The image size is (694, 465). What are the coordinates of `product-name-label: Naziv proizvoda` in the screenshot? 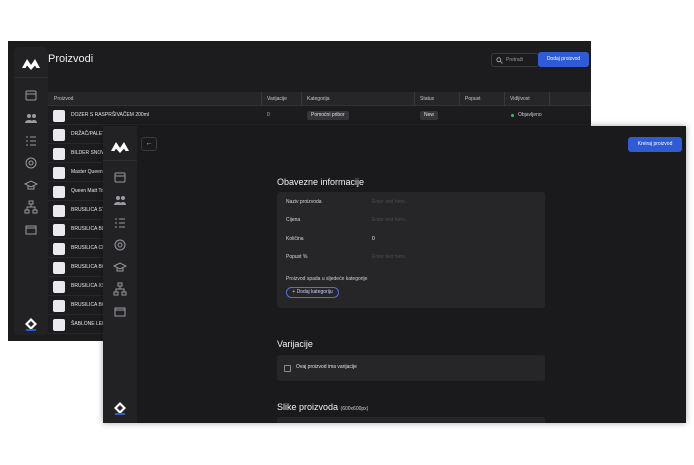 It's located at (304, 202).